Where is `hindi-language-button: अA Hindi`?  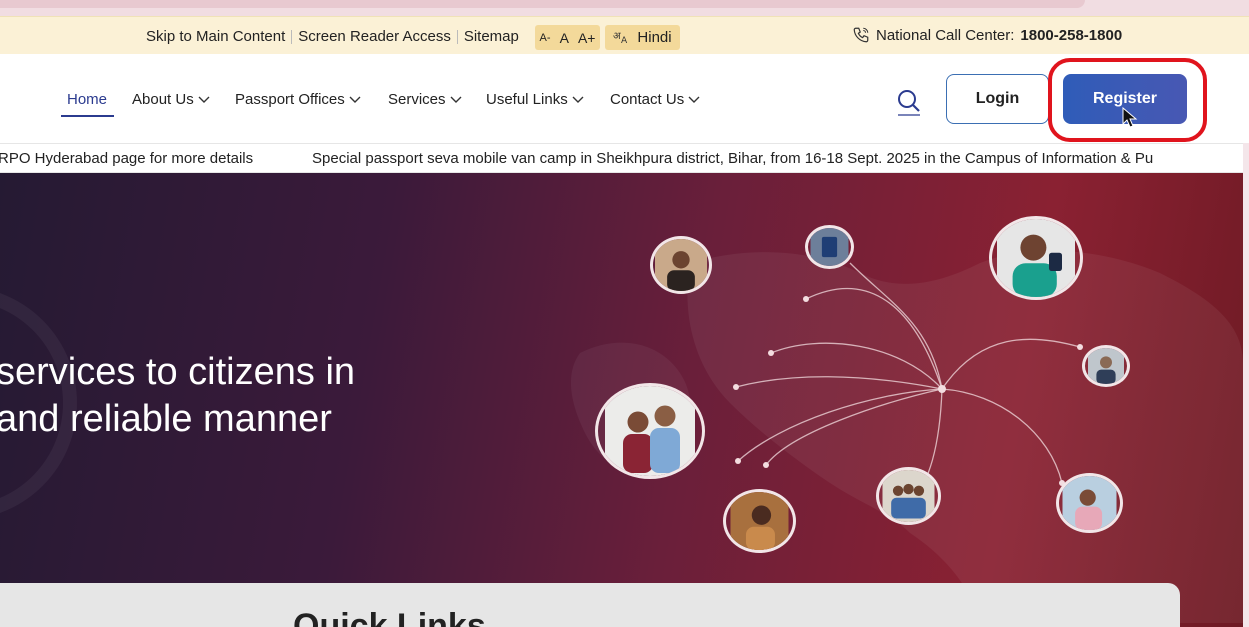 hindi-language-button: अA Hindi is located at coordinates (642, 37).